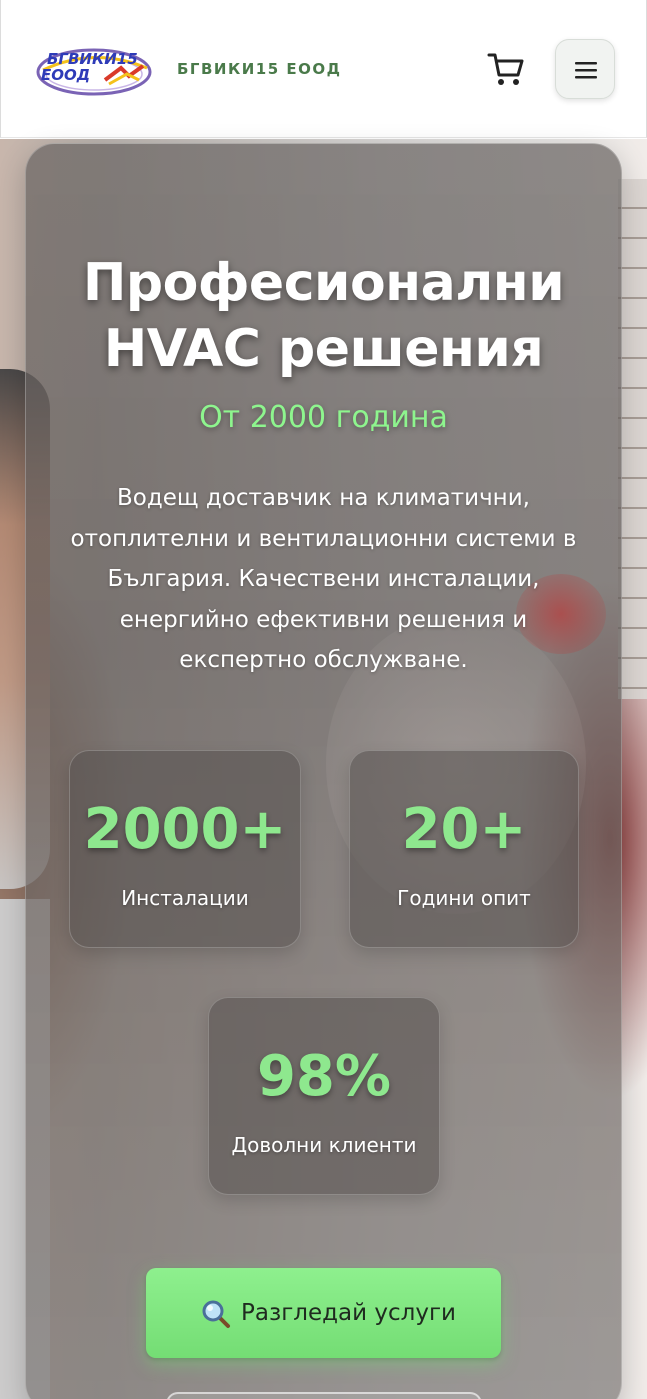 The height and width of the screenshot is (1399, 647). What do you see at coordinates (323, 417) in the screenshot?
I see `hero-subtitle: От 2000 година` at bounding box center [323, 417].